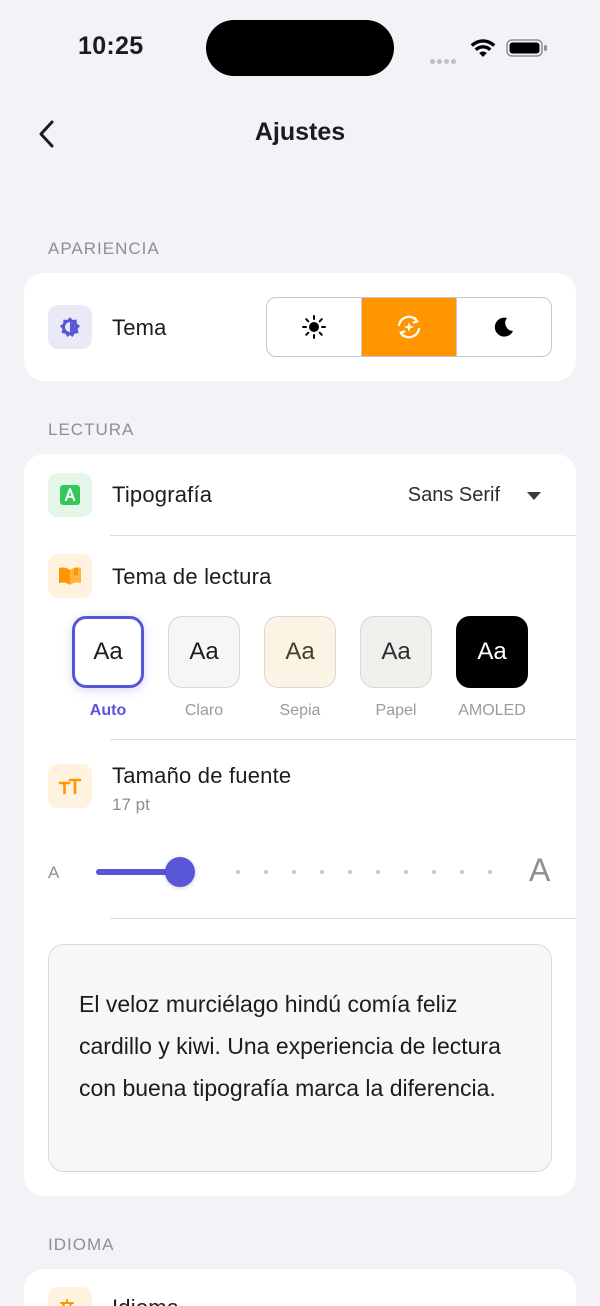  I want to click on swatch-caption: Sepia, so click(300, 710).